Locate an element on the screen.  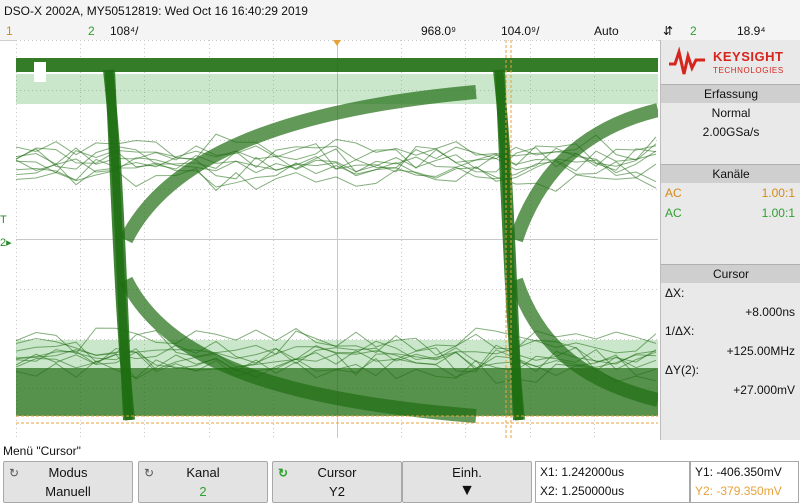
x2-readout: X2: 1.250000us is located at coordinates (582, 491).